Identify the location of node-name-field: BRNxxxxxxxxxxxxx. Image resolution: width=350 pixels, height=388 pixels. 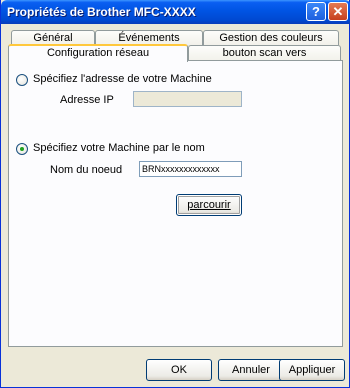
(190, 169).